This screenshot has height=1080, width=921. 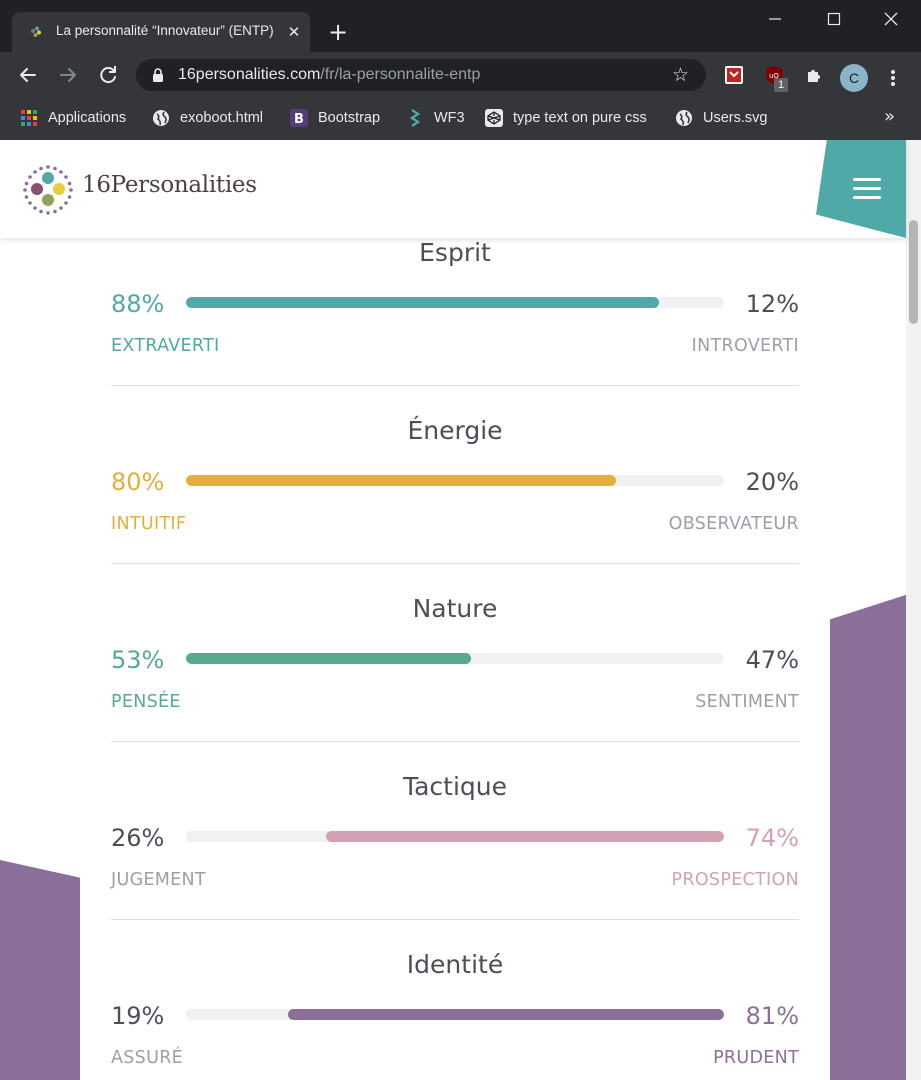 I want to click on trait-left-percent: 80%, so click(x=138, y=482).